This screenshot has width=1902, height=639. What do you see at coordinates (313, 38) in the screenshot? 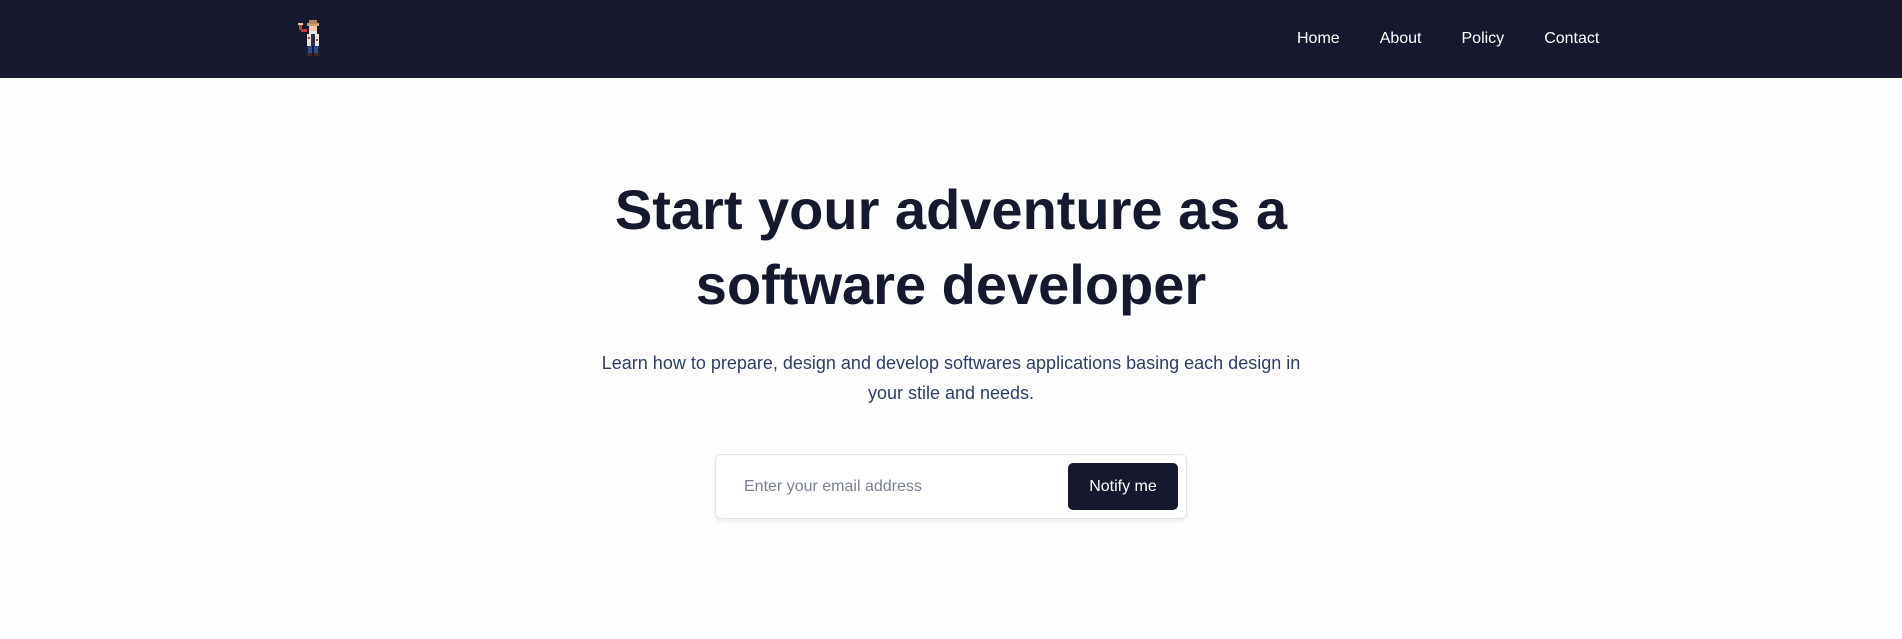
I see `adventurer-logo-icon` at bounding box center [313, 38].